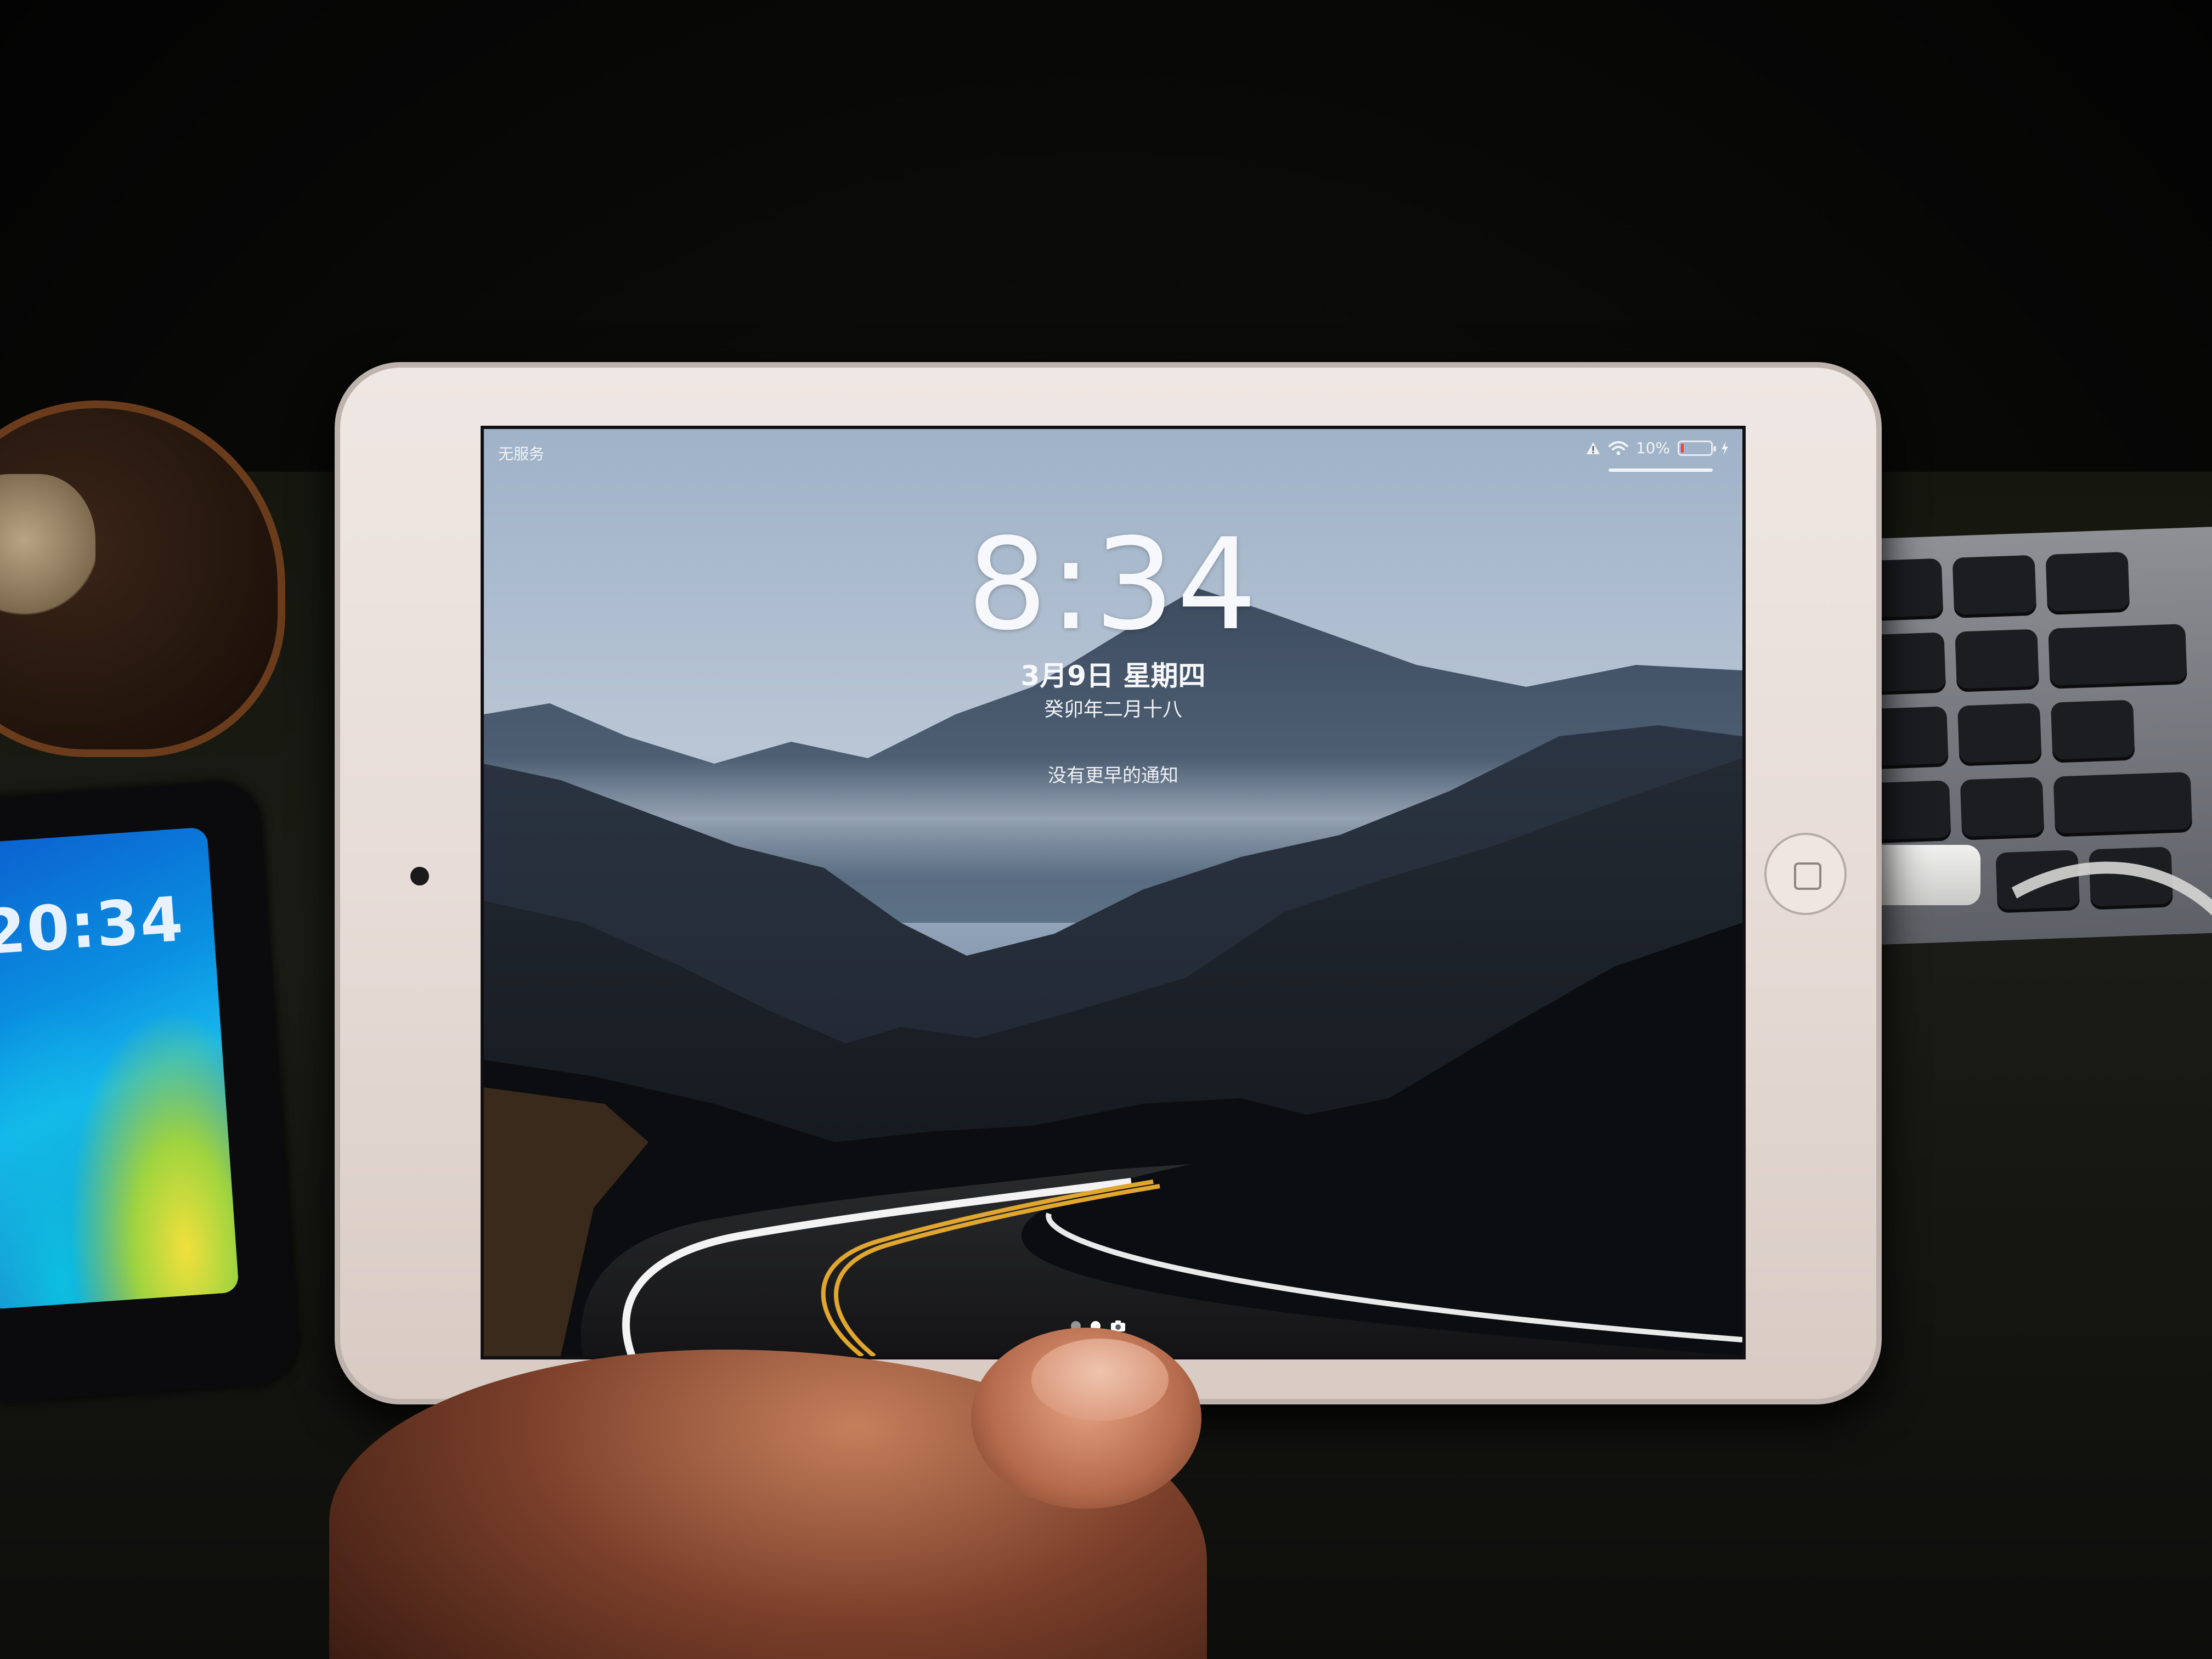  I want to click on wifi-icon, so click(1618, 448).